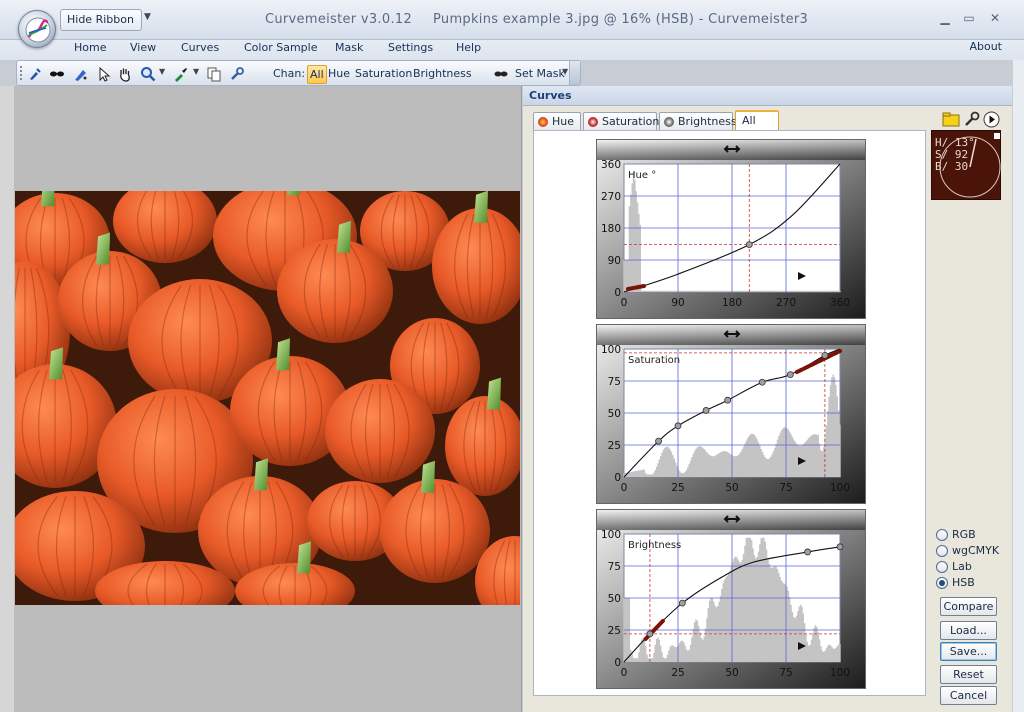 This screenshot has height=712, width=1024. What do you see at coordinates (669, 122) in the screenshot?
I see `brightness-swatch-icon` at bounding box center [669, 122].